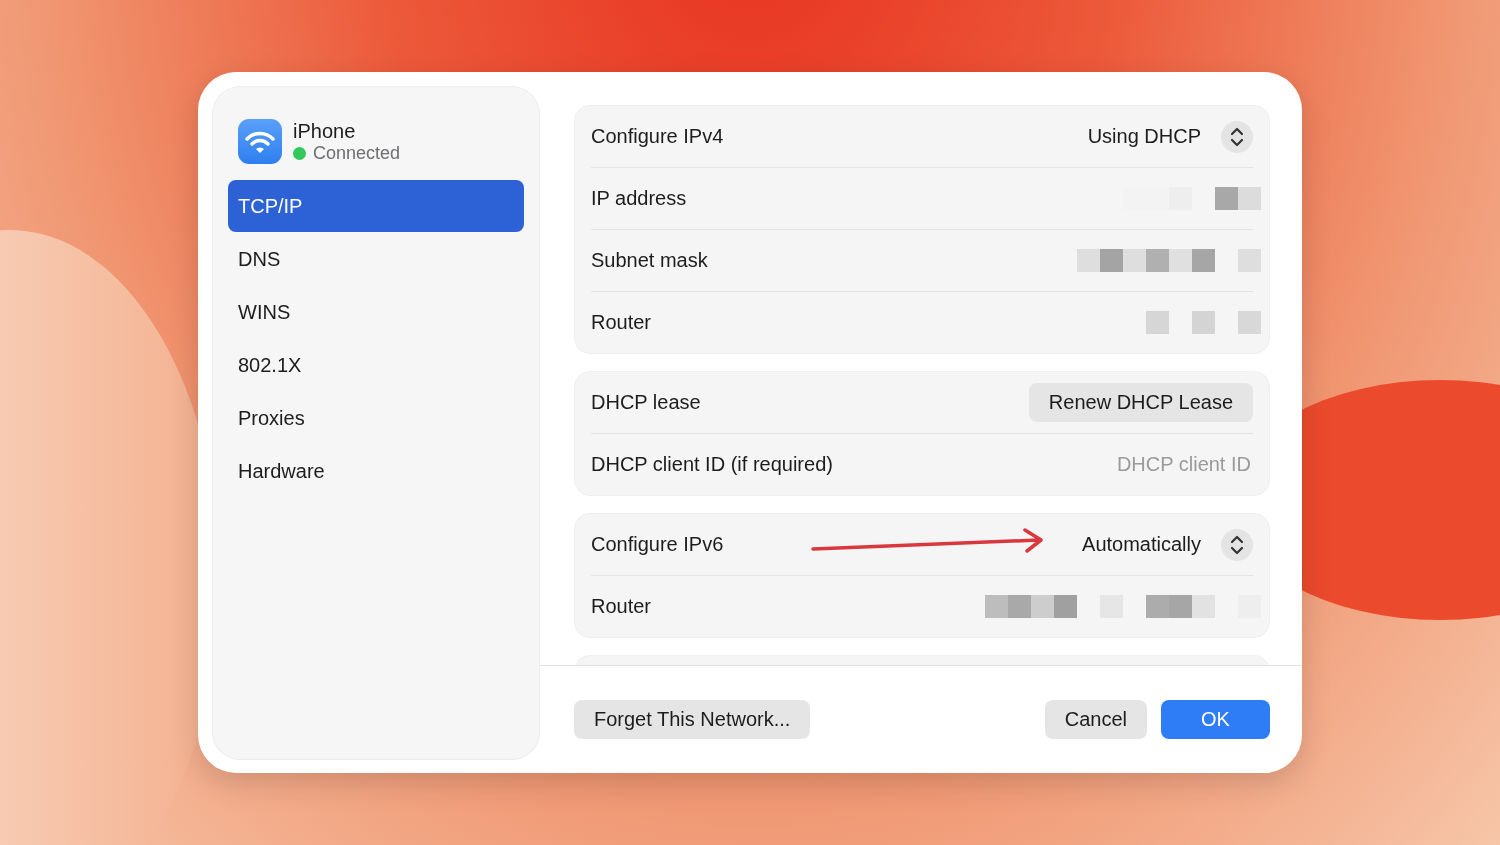 The width and height of the screenshot is (1500, 845). What do you see at coordinates (1095, 719) in the screenshot?
I see `cancel-button: Cancel` at bounding box center [1095, 719].